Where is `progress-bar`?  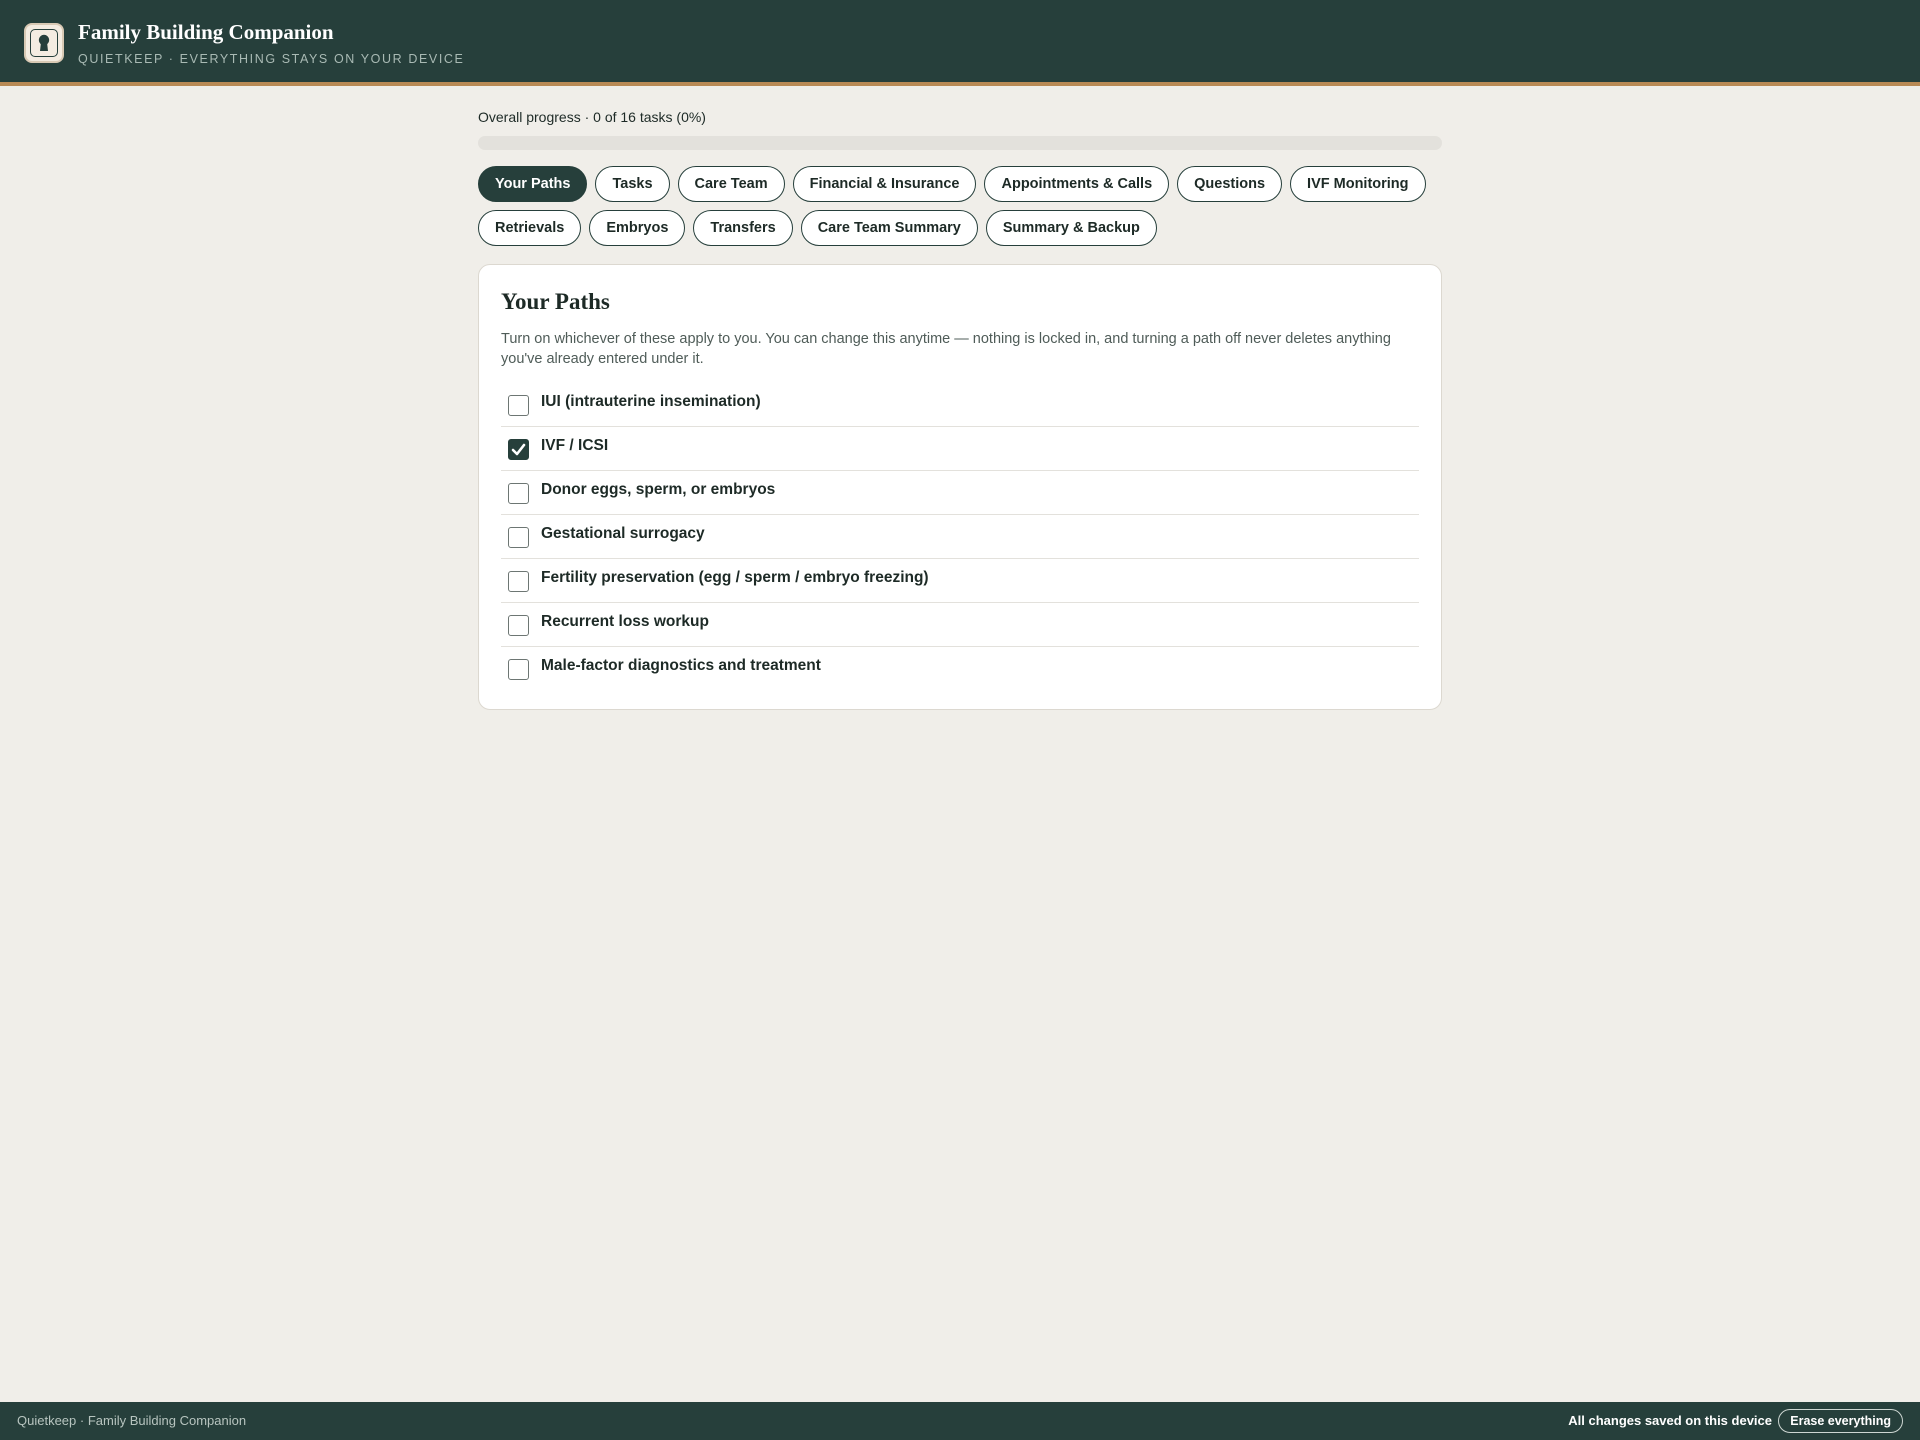 progress-bar is located at coordinates (960, 143).